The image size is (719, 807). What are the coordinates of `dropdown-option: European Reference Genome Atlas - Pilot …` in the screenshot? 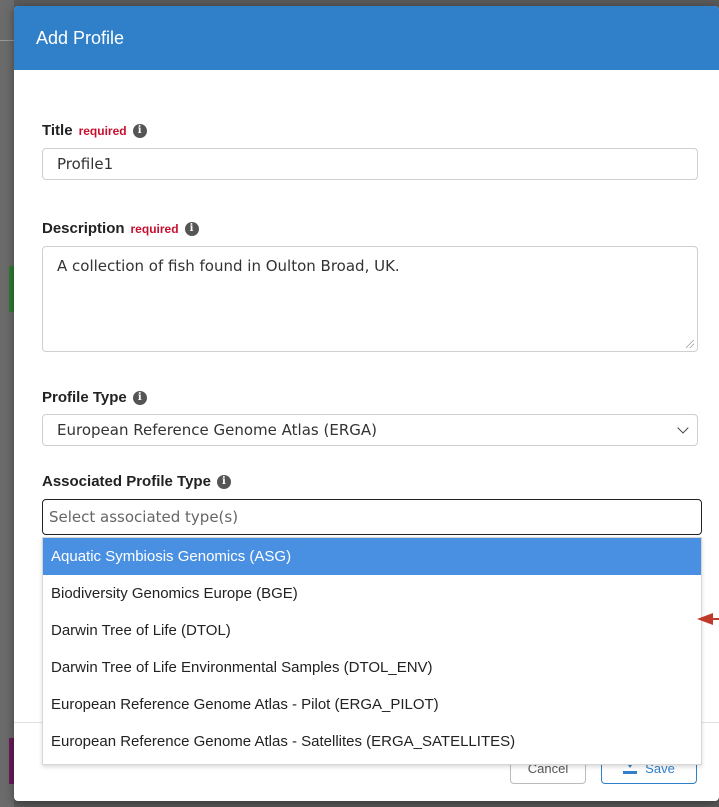 It's located at (372, 704).